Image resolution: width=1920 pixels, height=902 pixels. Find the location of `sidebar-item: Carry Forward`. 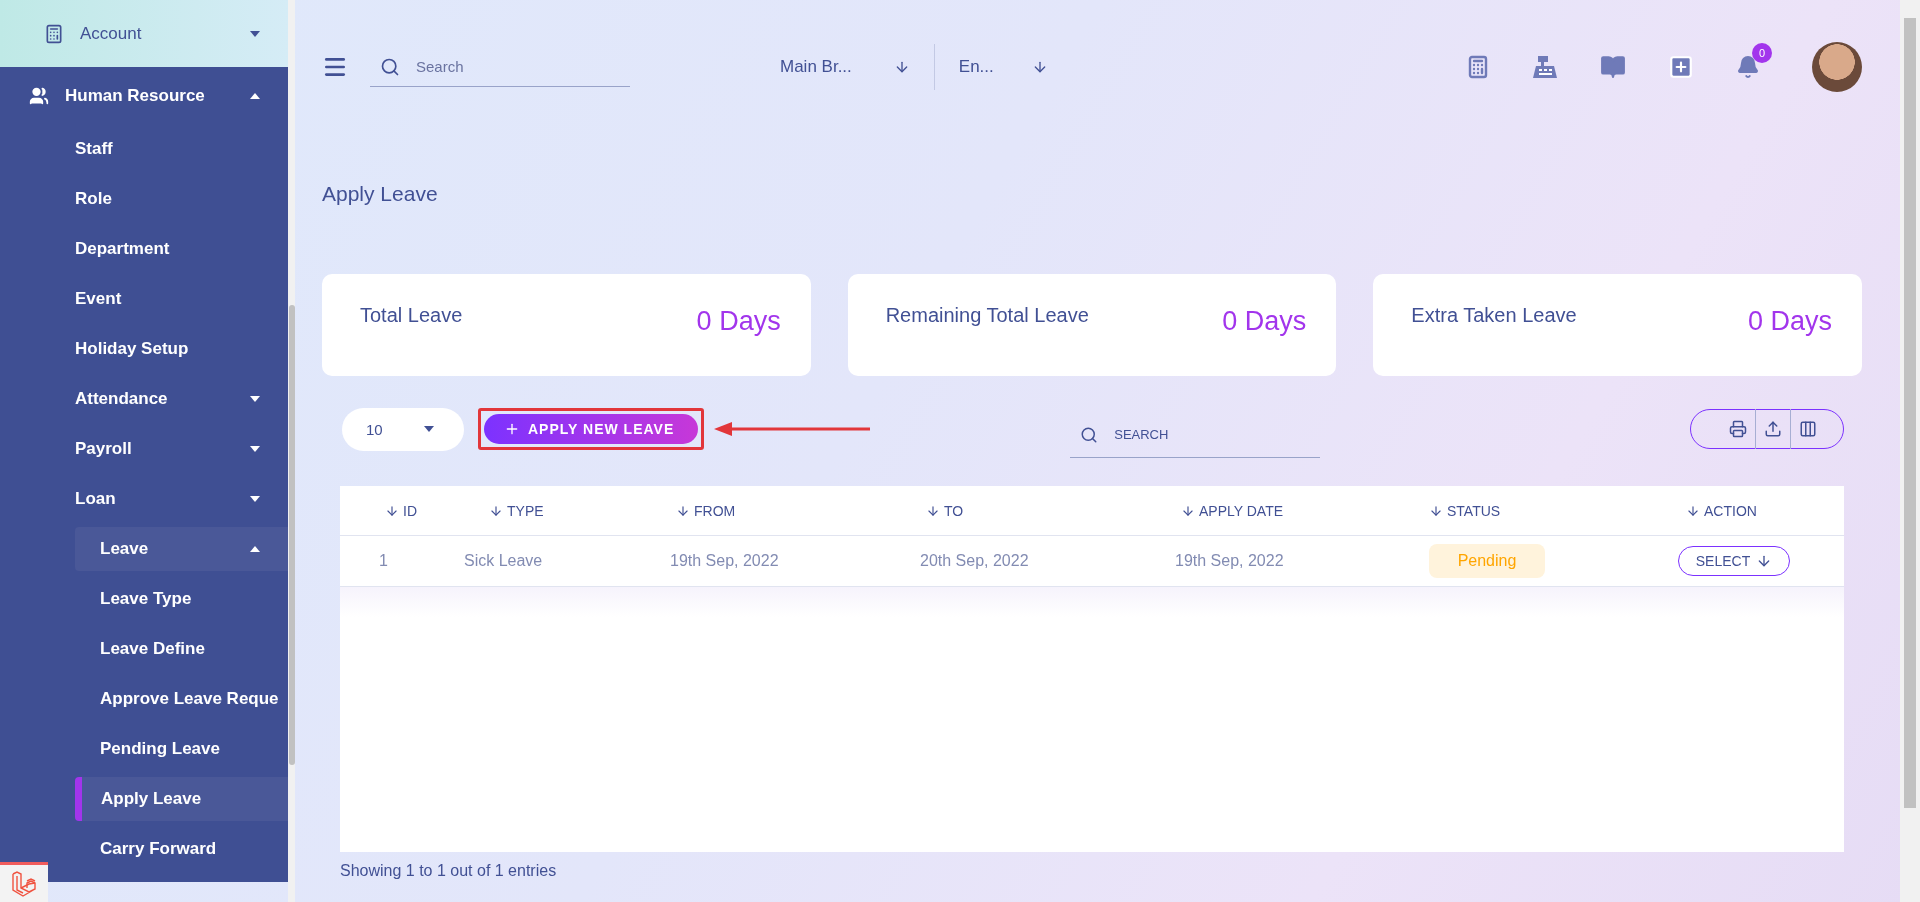

sidebar-item: Carry Forward is located at coordinates (181, 849).